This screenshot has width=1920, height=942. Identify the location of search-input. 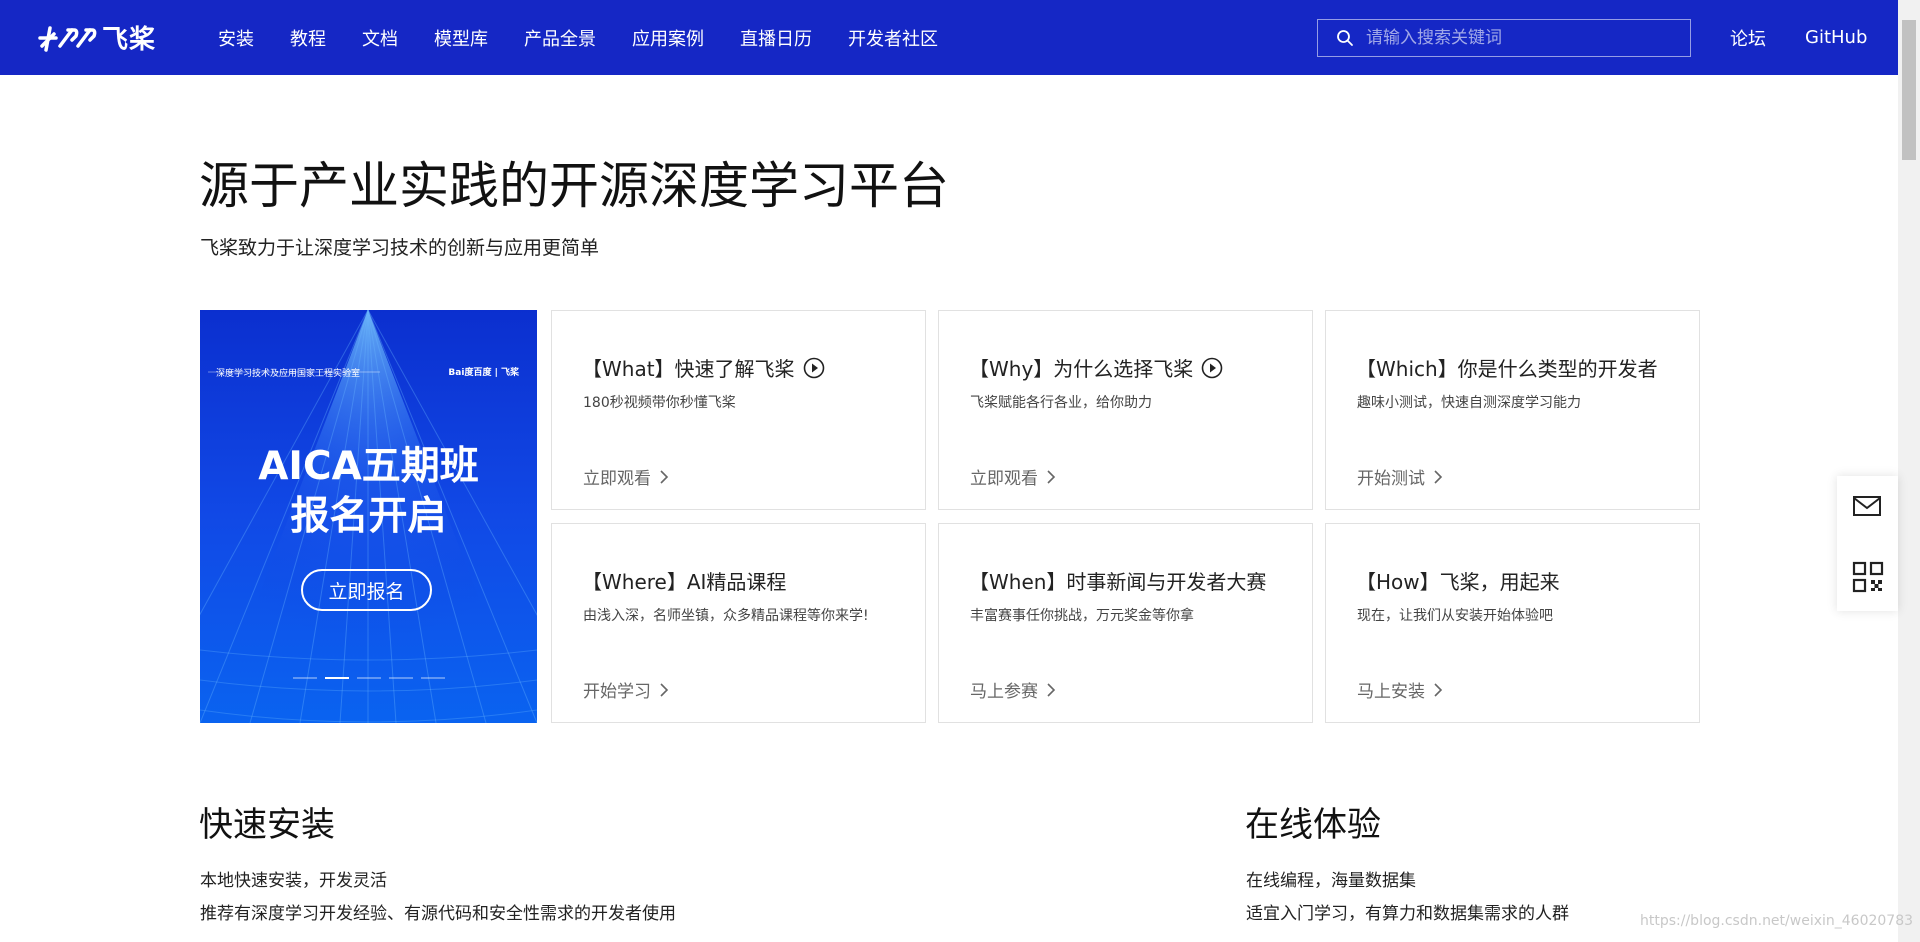
(1516, 38).